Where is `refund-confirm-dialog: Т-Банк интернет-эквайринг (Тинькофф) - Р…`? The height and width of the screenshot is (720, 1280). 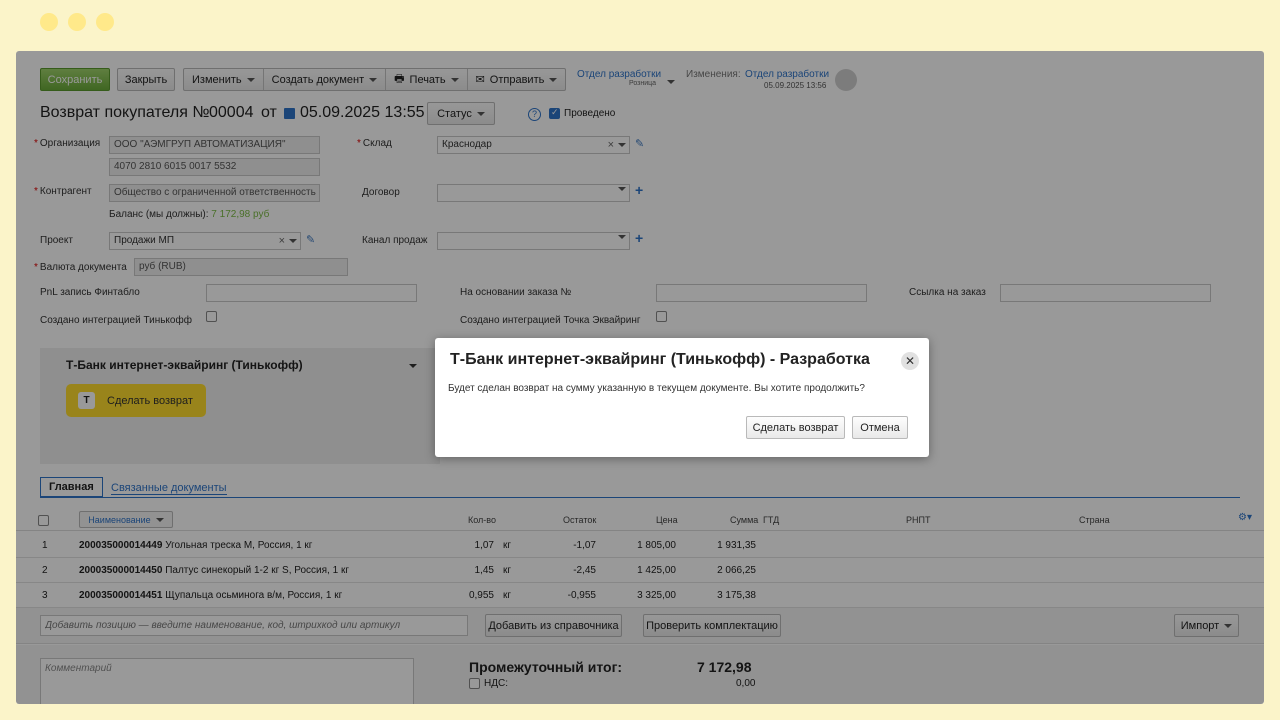 refund-confirm-dialog: Т-Банк интернет-эквайринг (Тинькофф) - Р… is located at coordinates (682, 397).